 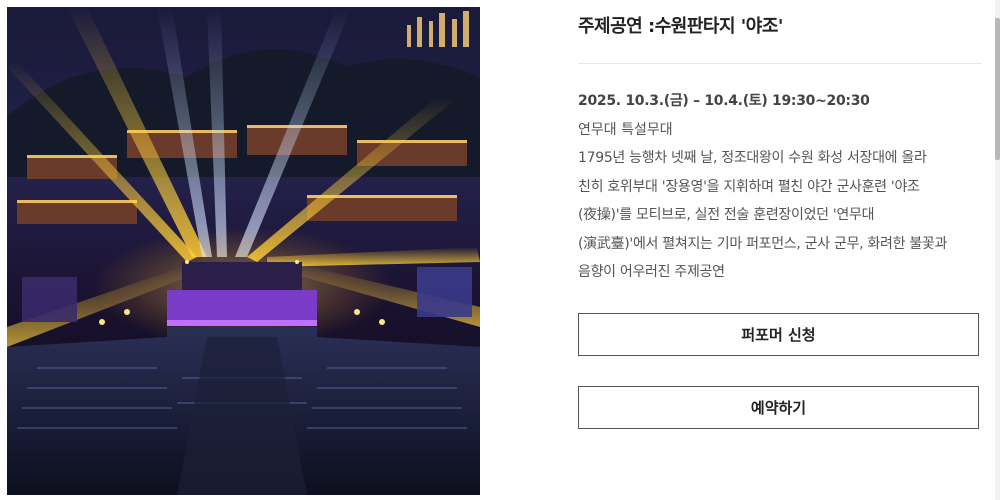 I want to click on description-line: 음향이 어우러진 주제공연, so click(x=651, y=272).